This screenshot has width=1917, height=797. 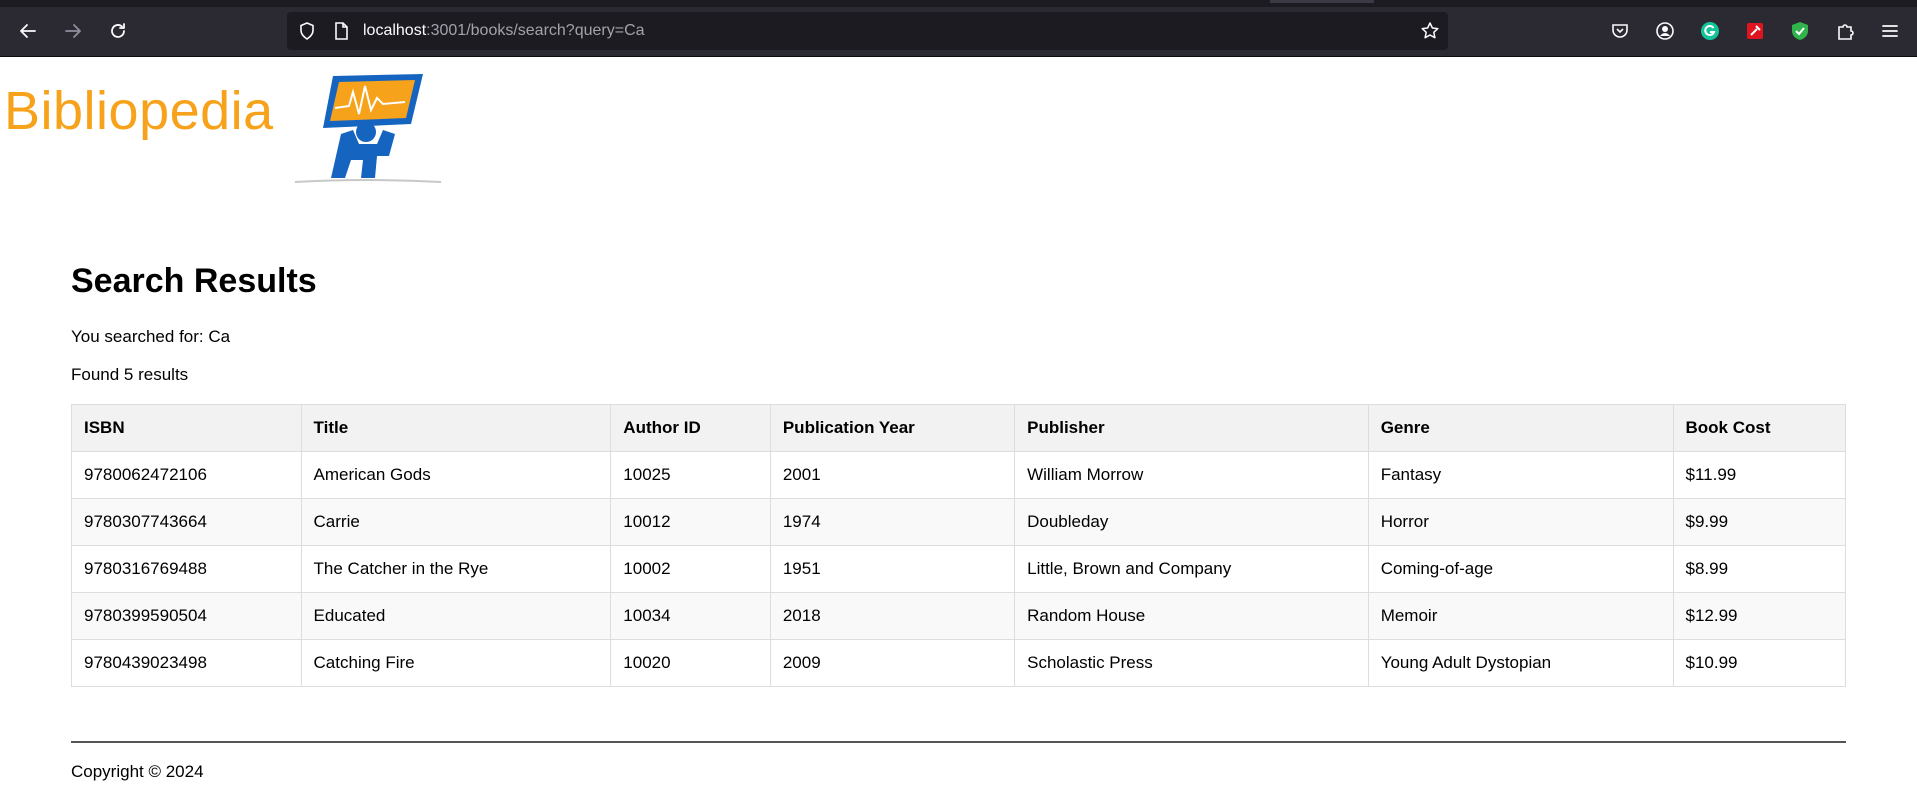 What do you see at coordinates (186, 569) in the screenshot?
I see `cell-isbn: 9780316769488` at bounding box center [186, 569].